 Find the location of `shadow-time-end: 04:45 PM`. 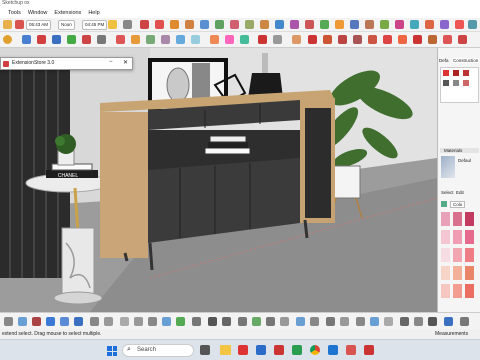

shadow-time-end: 04:45 PM is located at coordinates (95, 25).